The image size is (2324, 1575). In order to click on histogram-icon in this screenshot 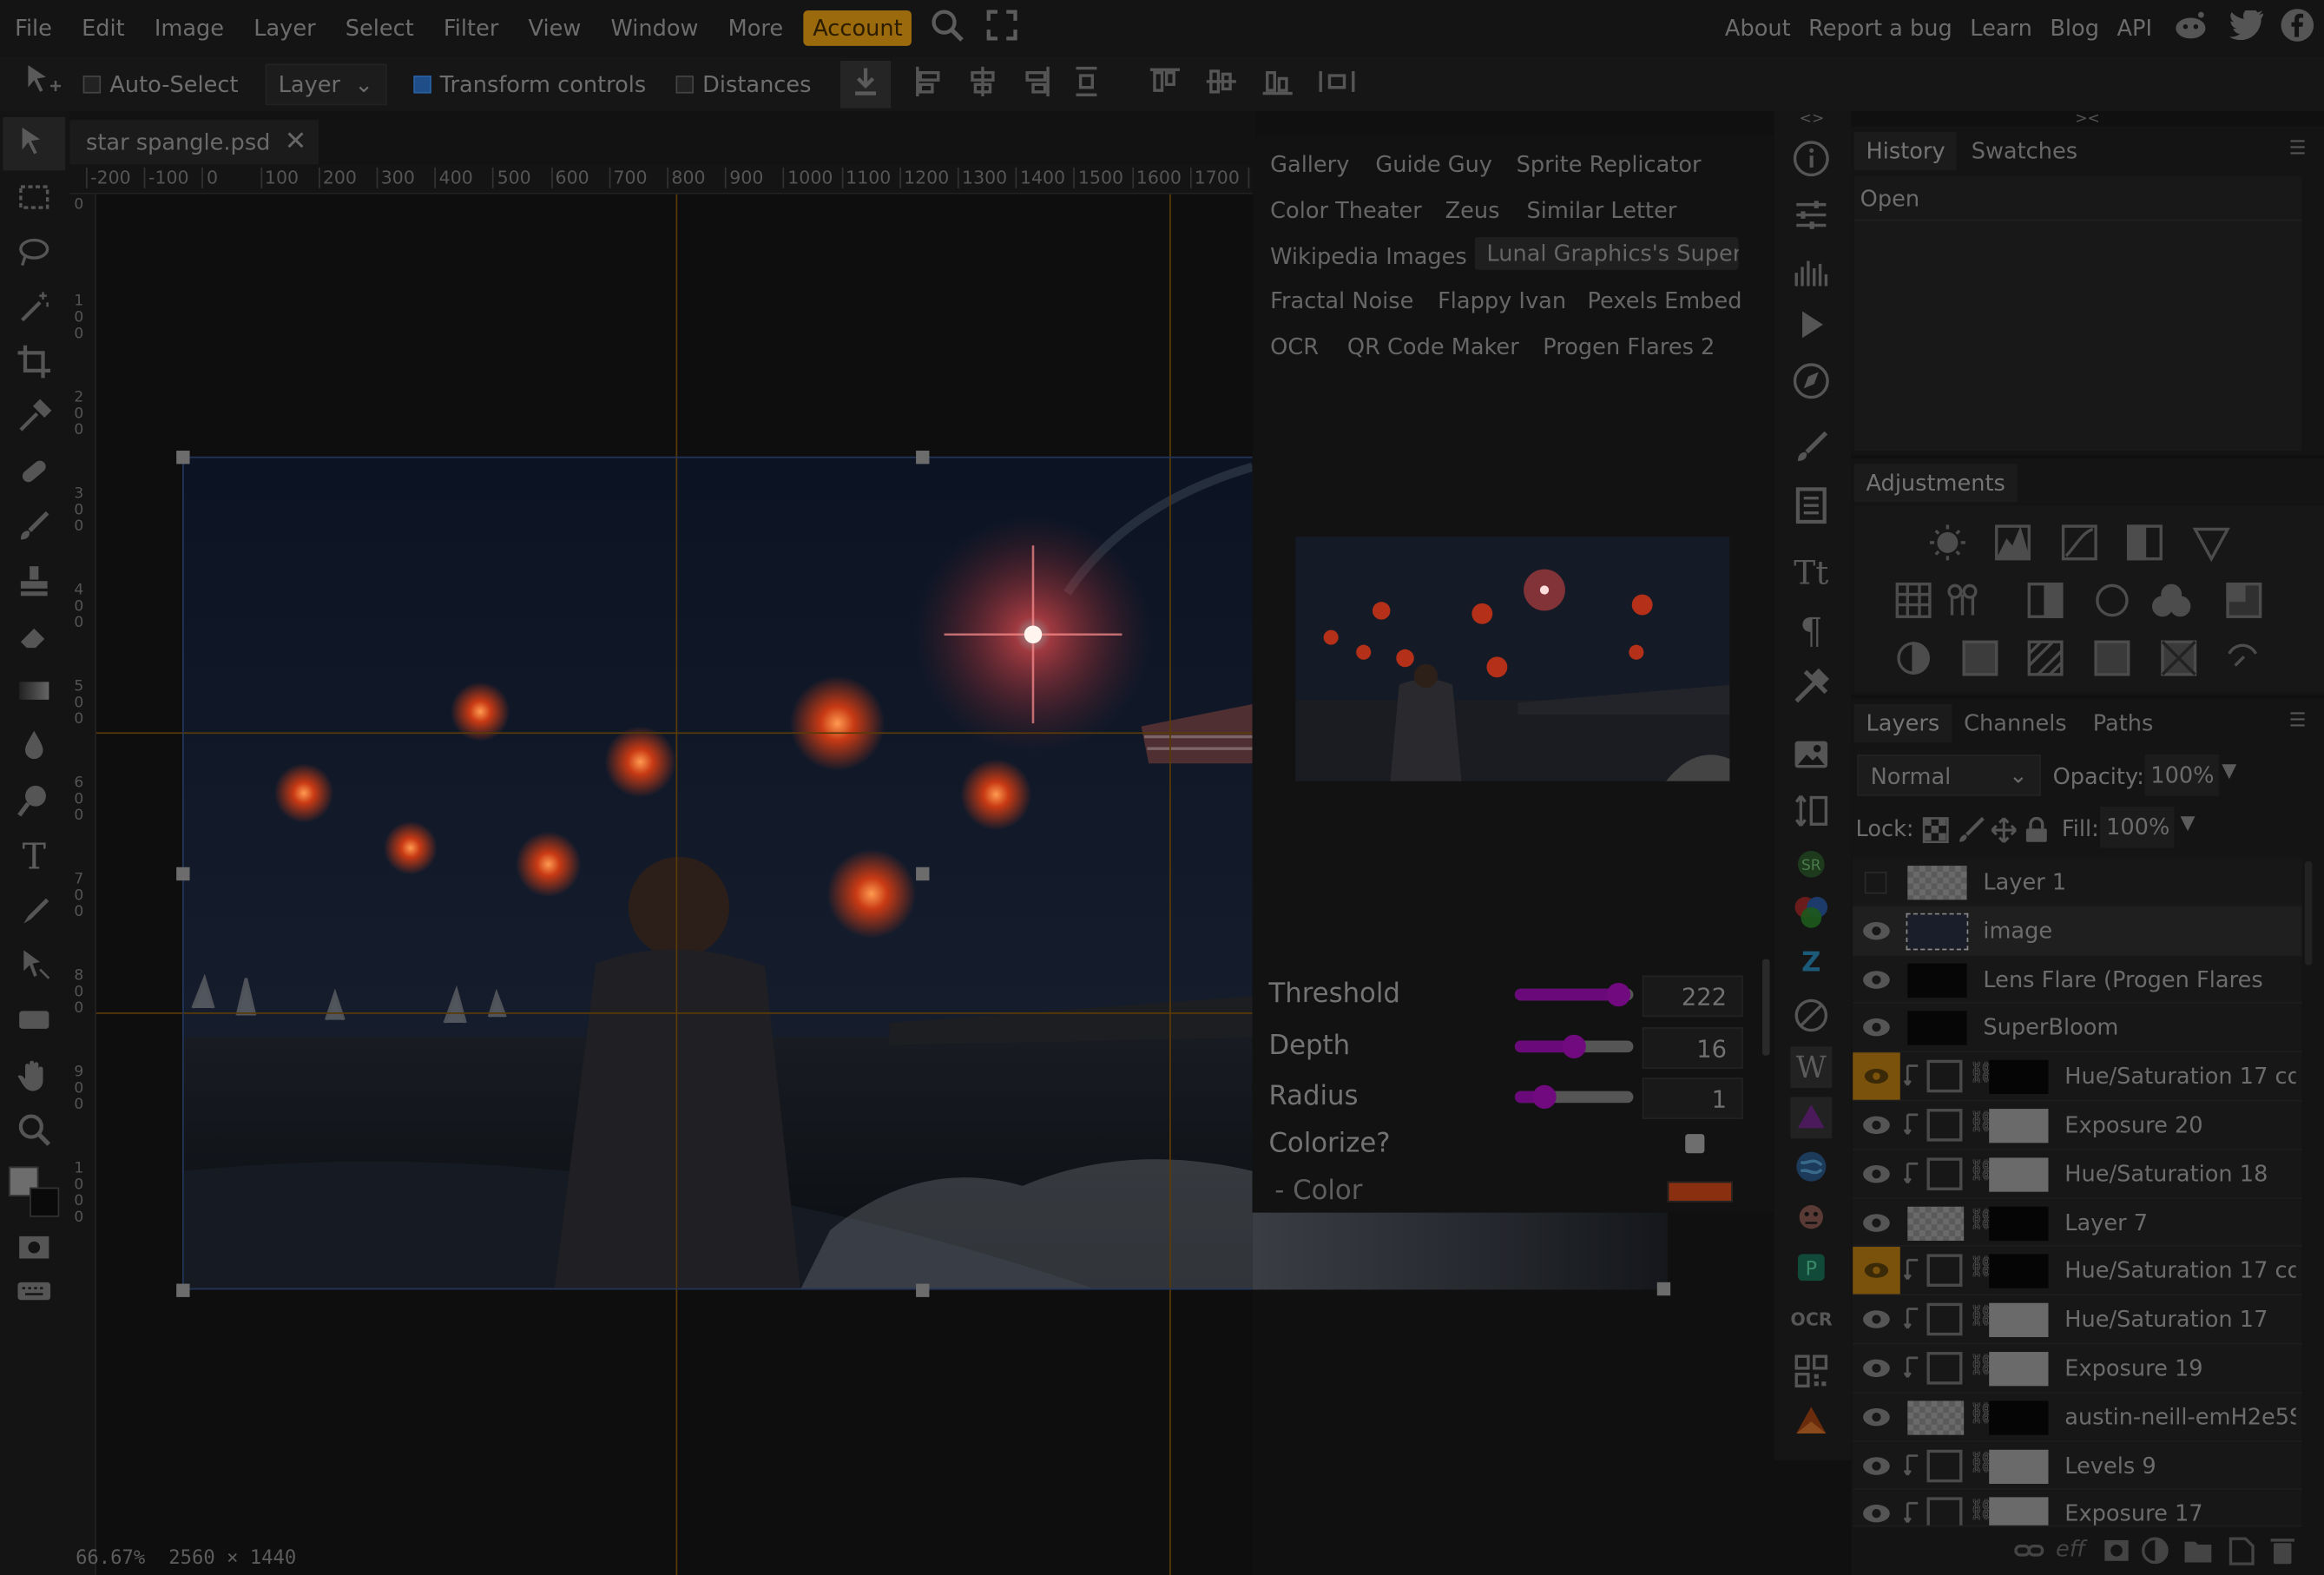, I will do `click(1811, 272)`.